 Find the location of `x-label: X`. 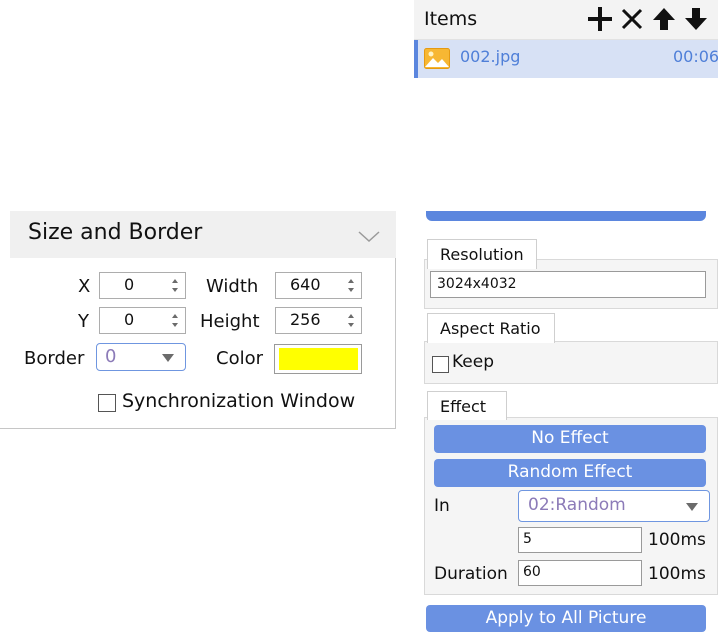

x-label: X is located at coordinates (84, 286).